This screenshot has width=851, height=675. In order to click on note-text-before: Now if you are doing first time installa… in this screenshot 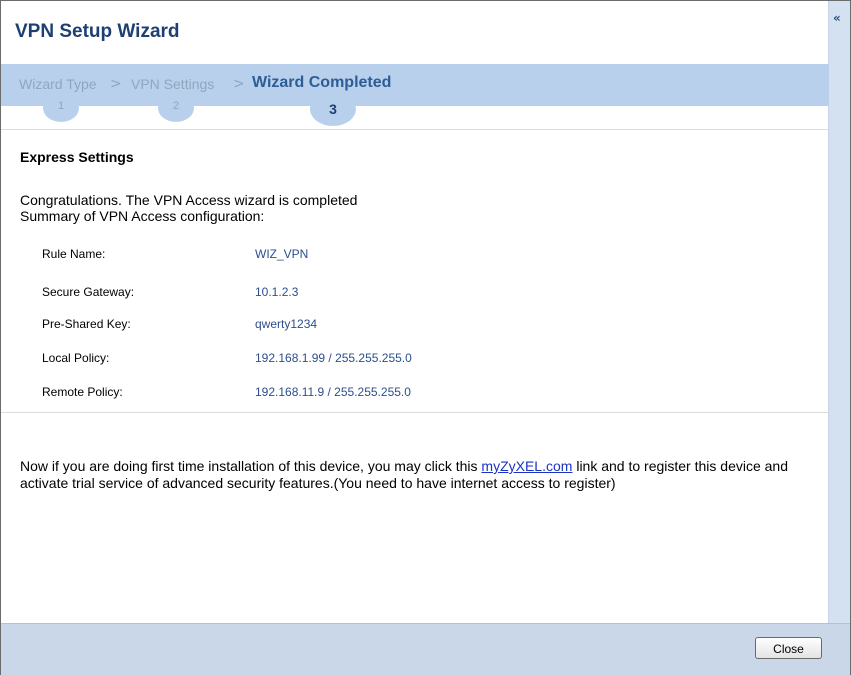, I will do `click(251, 466)`.